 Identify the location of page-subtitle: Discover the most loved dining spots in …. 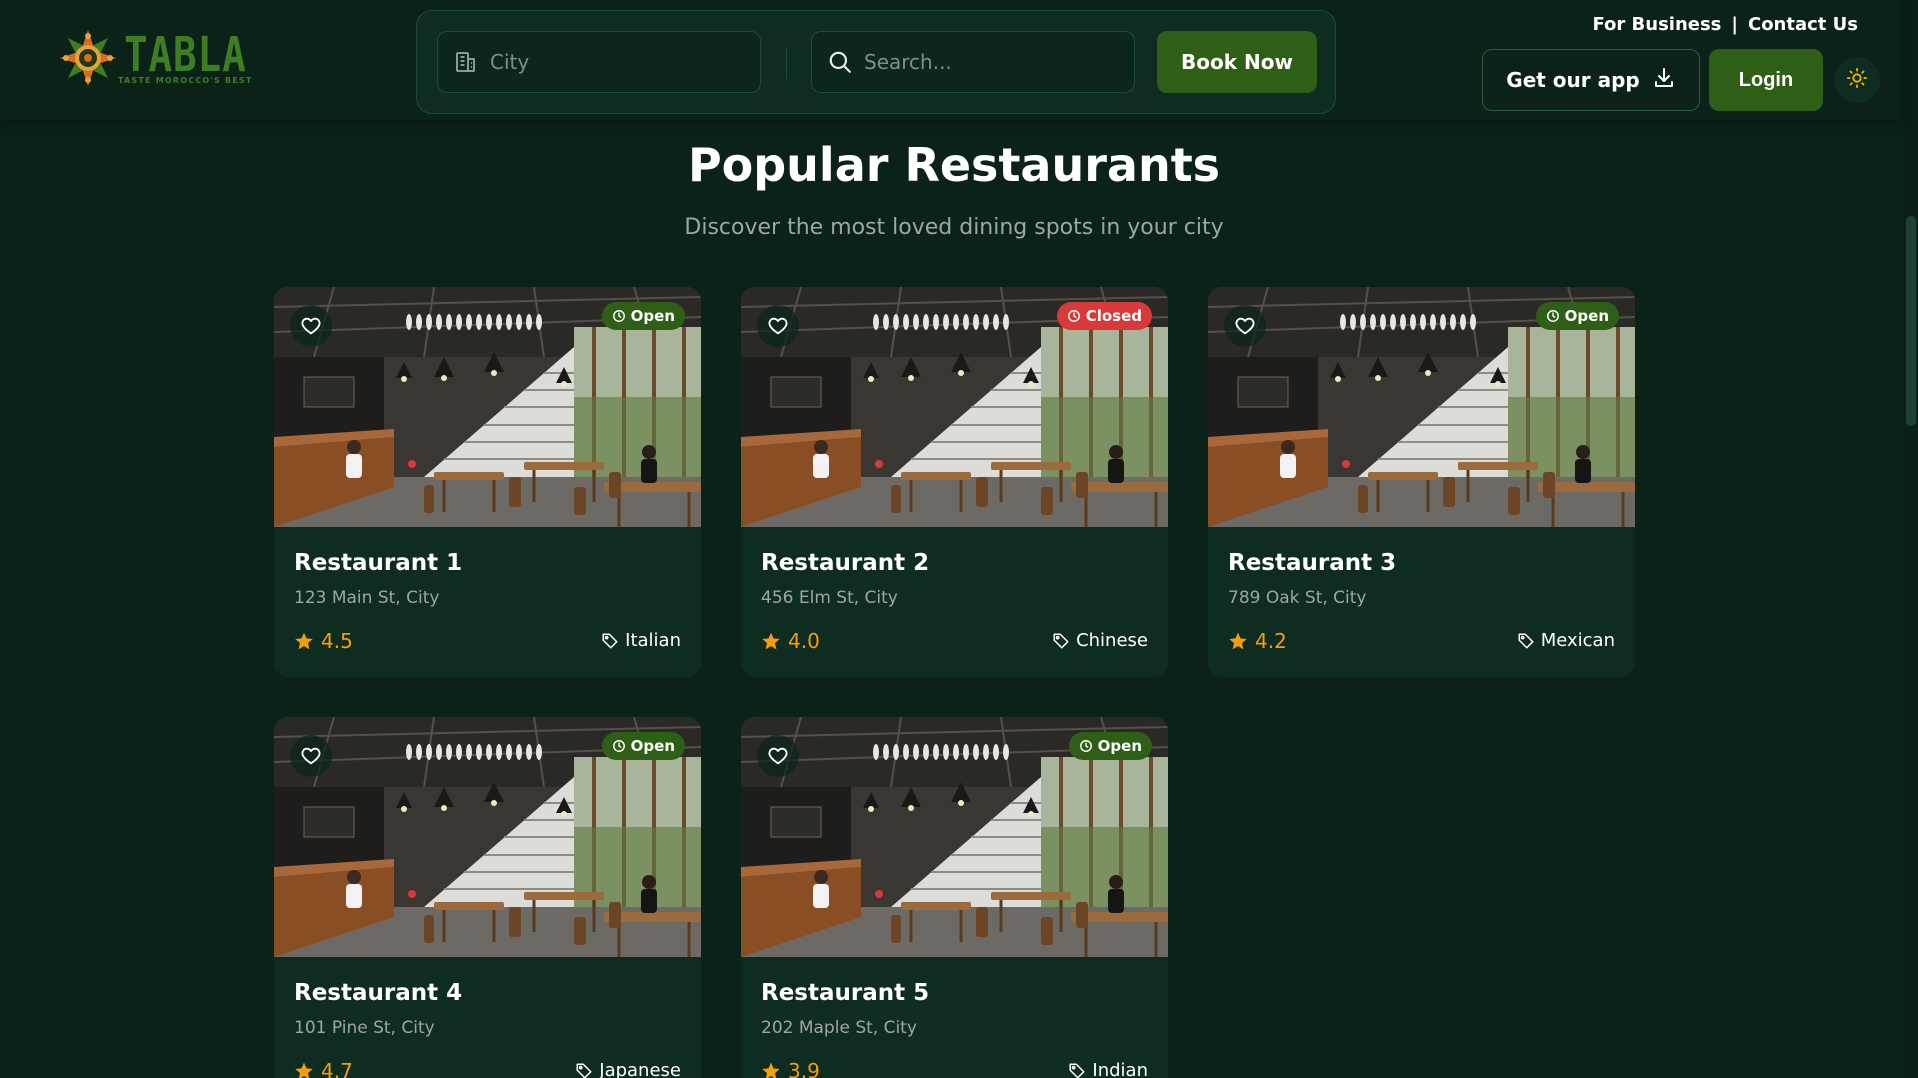
(954, 227).